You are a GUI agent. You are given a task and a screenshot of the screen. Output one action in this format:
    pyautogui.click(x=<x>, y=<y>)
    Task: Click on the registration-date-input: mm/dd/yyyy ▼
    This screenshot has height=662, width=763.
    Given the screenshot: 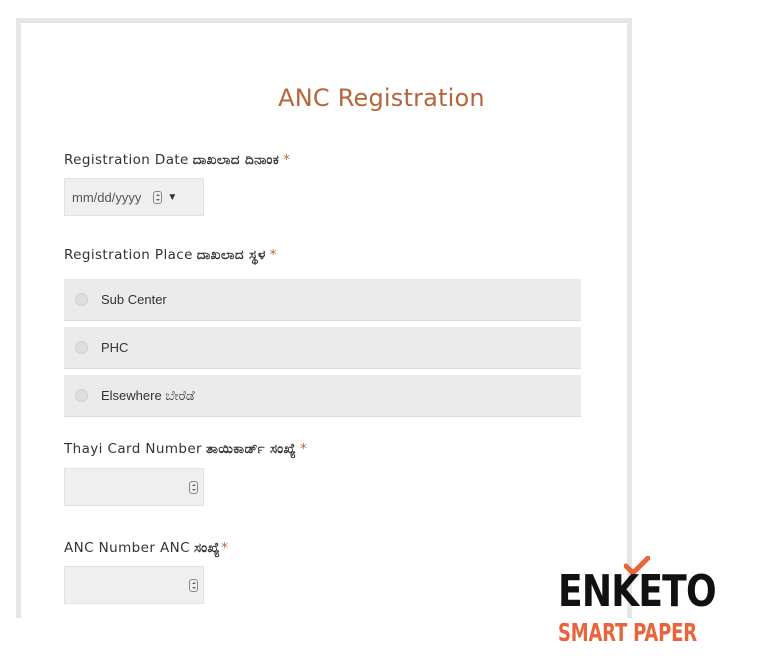 What is the action you would take?
    pyautogui.click(x=134, y=197)
    